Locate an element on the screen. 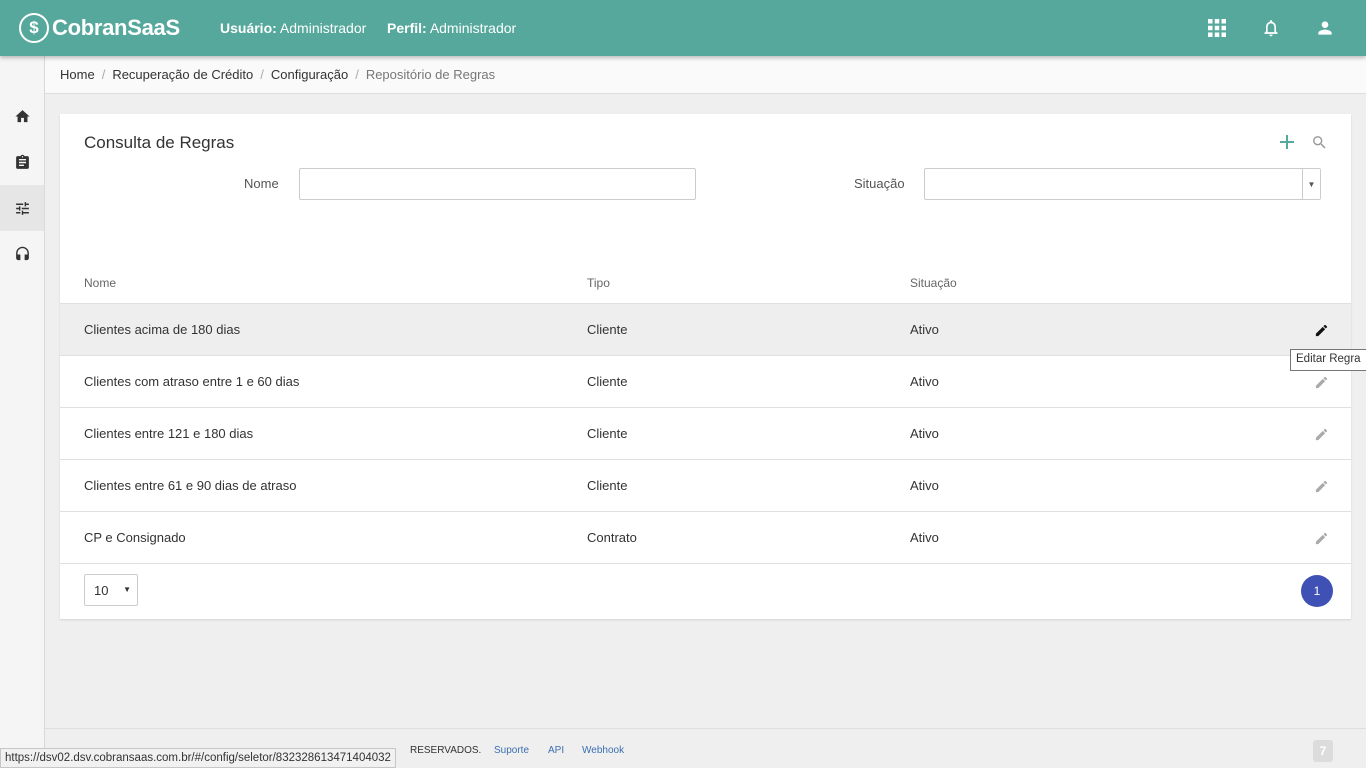 This screenshot has height=768, width=1366. footer-link-api: API is located at coordinates (556, 750).